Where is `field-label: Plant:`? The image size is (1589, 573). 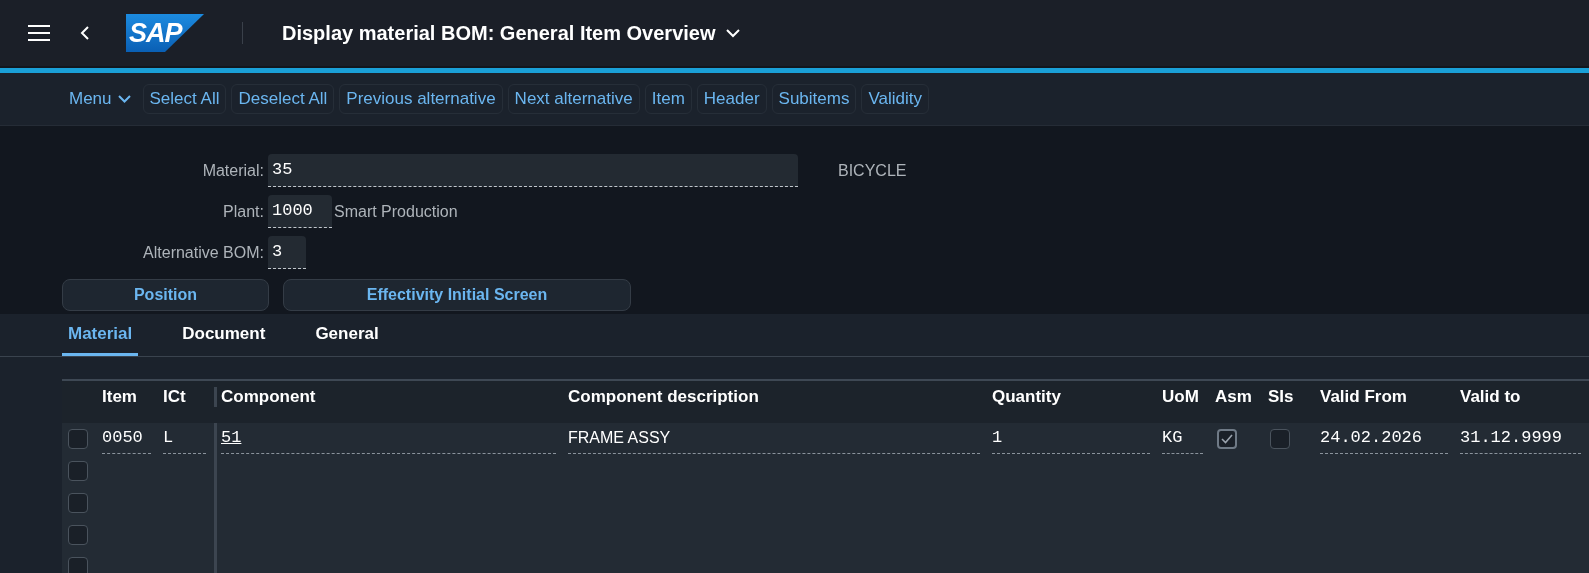 field-label: Plant: is located at coordinates (243, 211).